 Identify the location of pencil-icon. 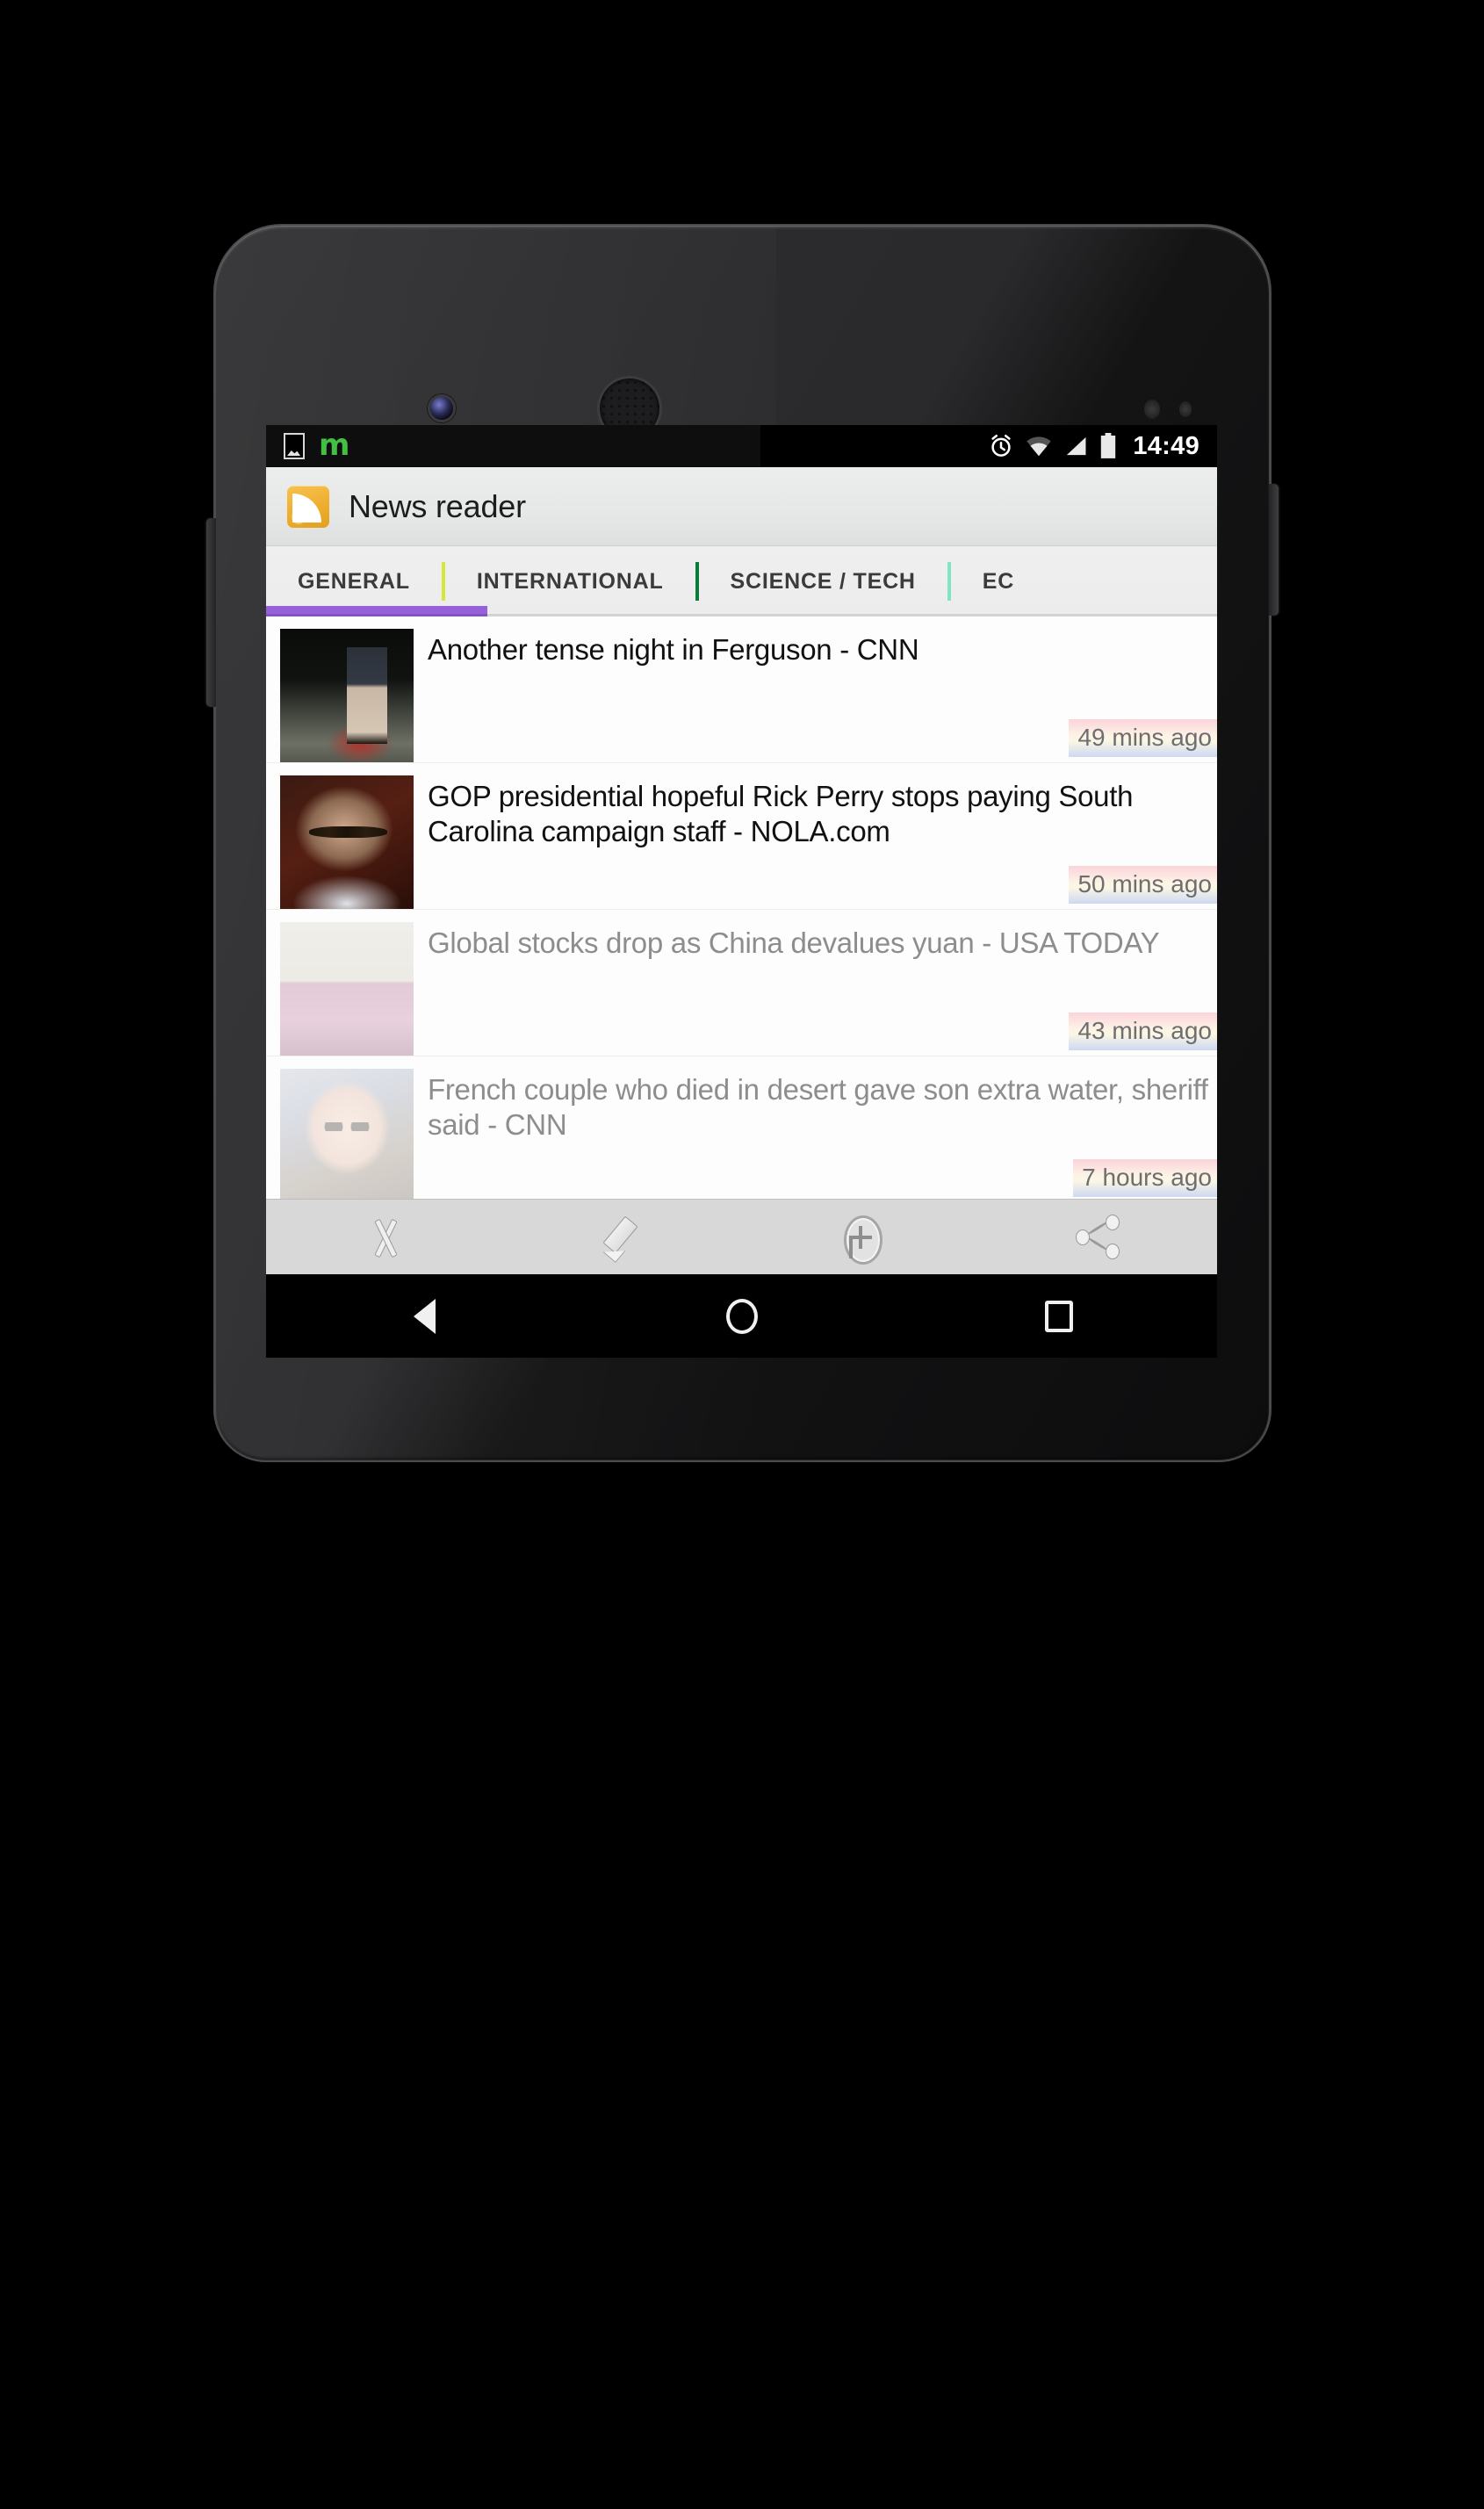
(622, 1237).